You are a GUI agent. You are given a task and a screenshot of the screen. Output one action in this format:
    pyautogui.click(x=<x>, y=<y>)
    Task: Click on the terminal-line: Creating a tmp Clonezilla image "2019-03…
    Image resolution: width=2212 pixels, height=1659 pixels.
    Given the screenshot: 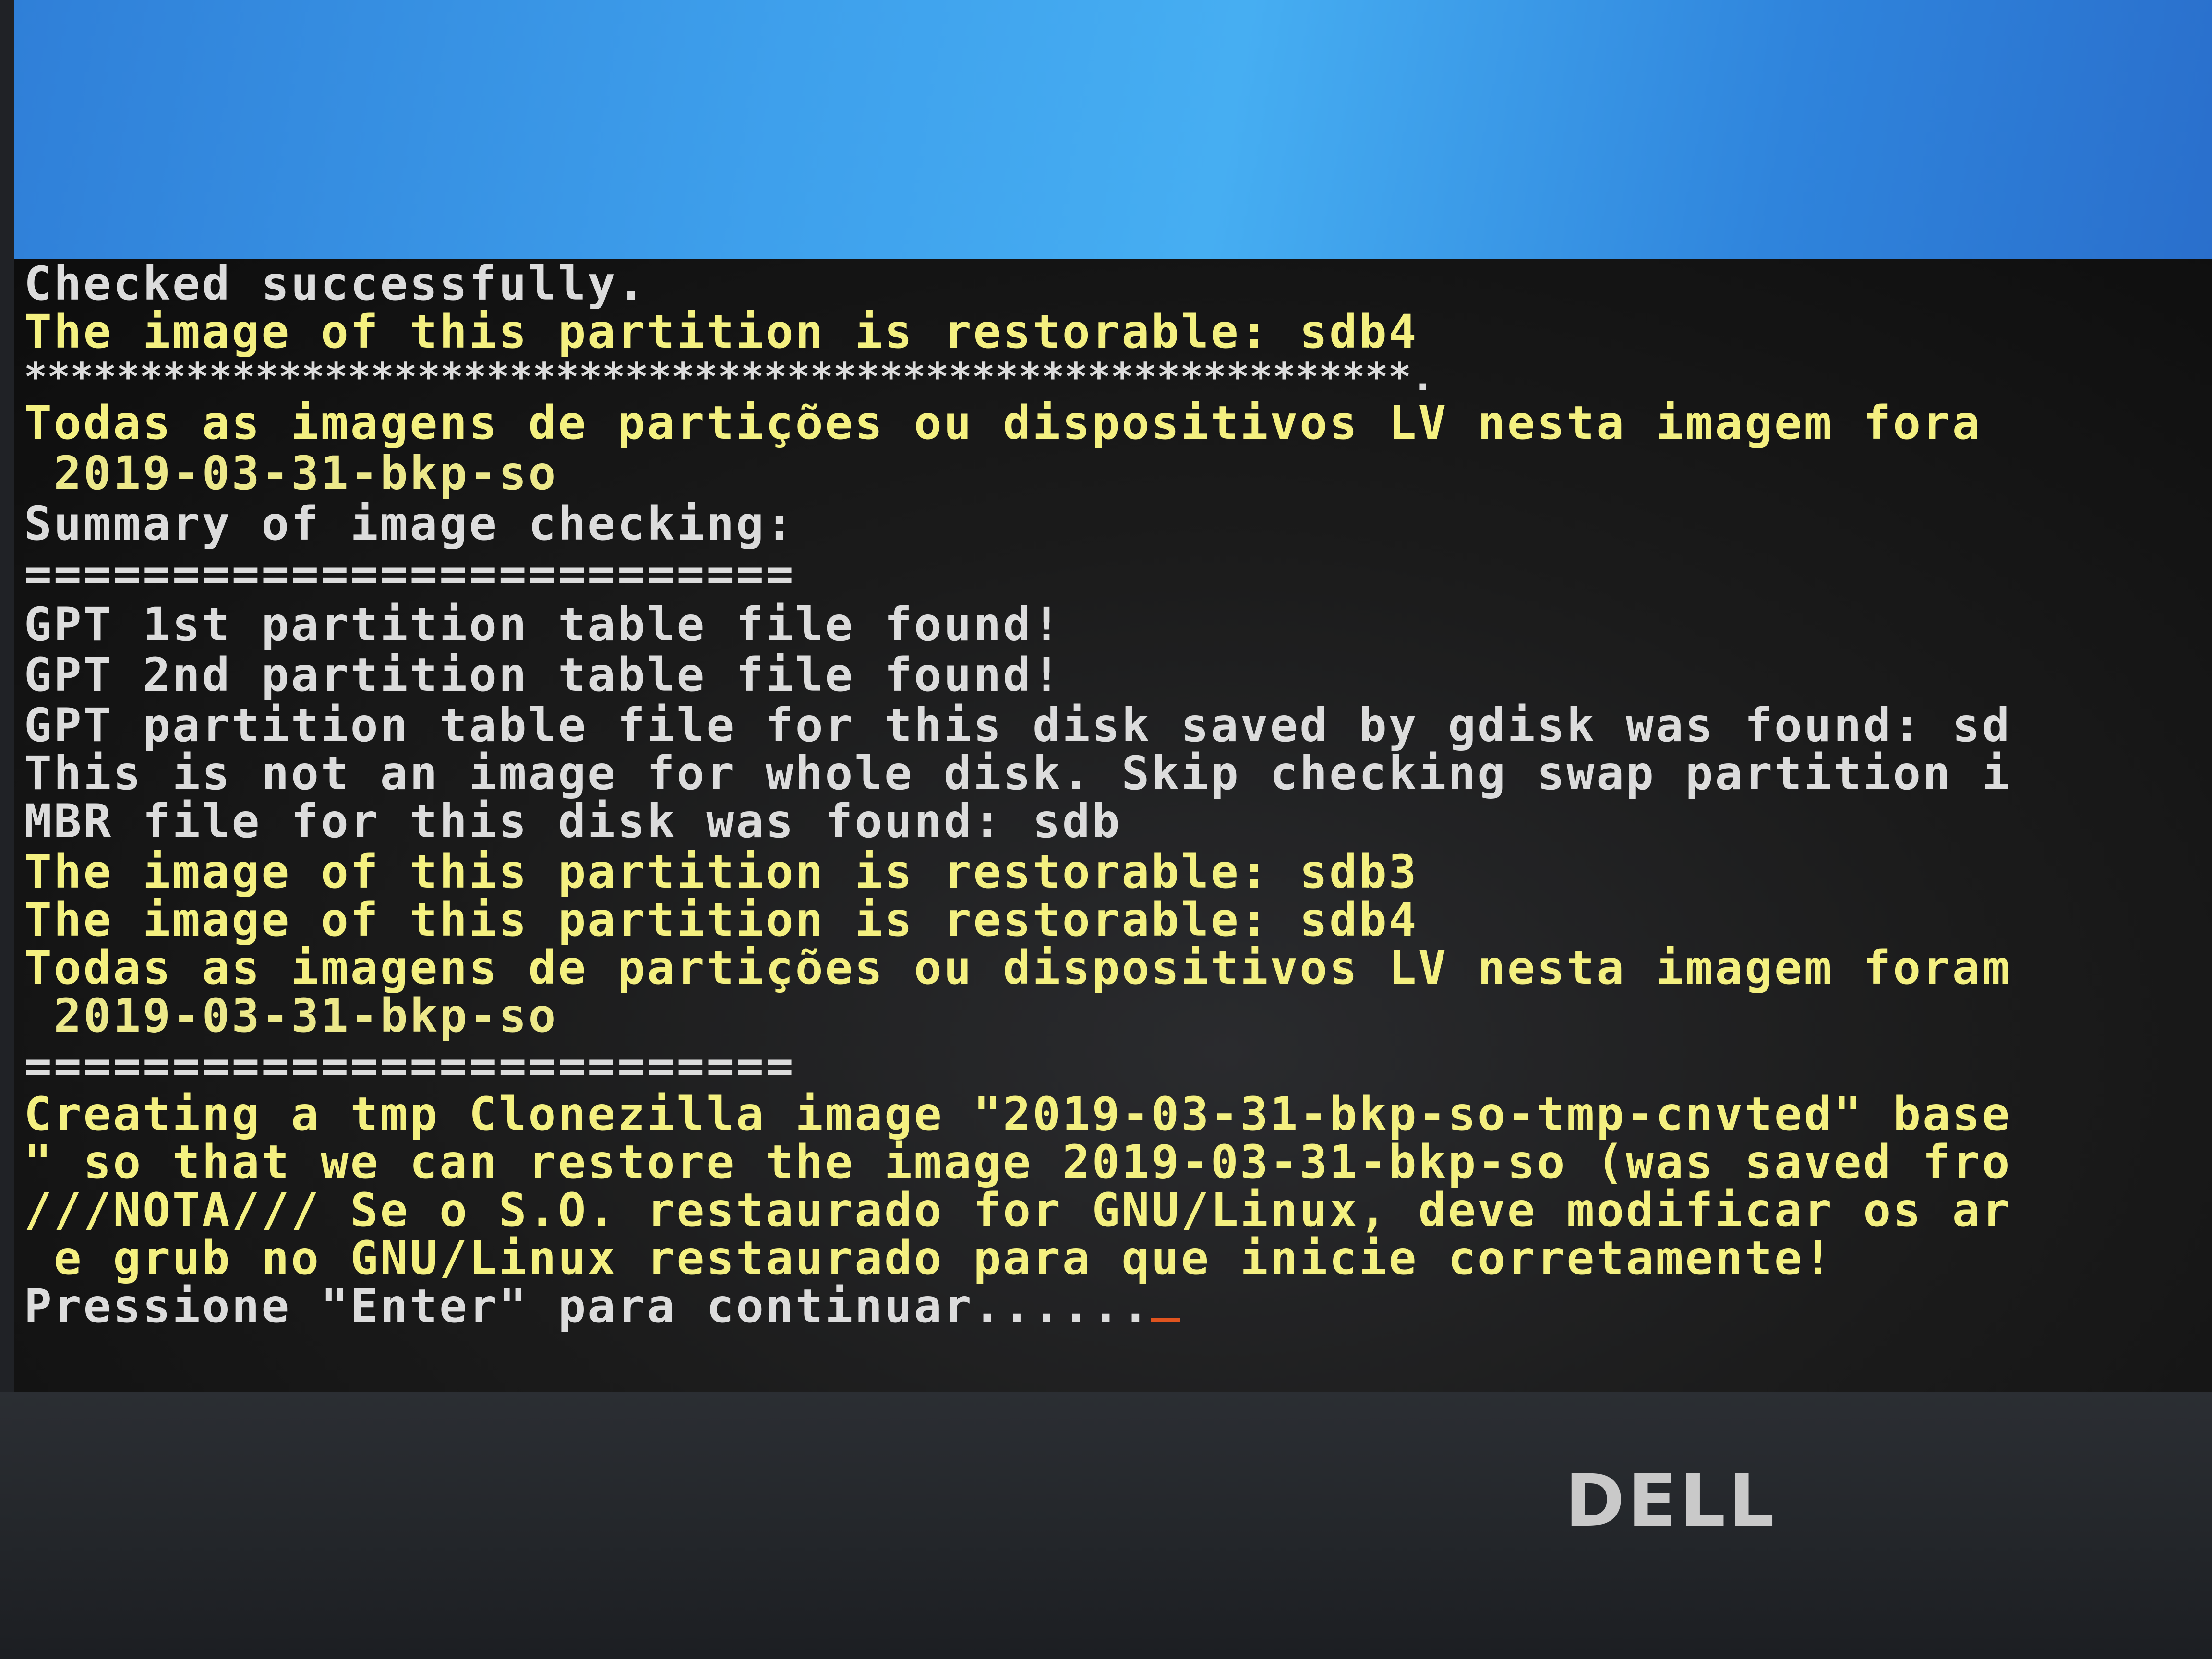 What is the action you would take?
    pyautogui.click(x=1018, y=1114)
    